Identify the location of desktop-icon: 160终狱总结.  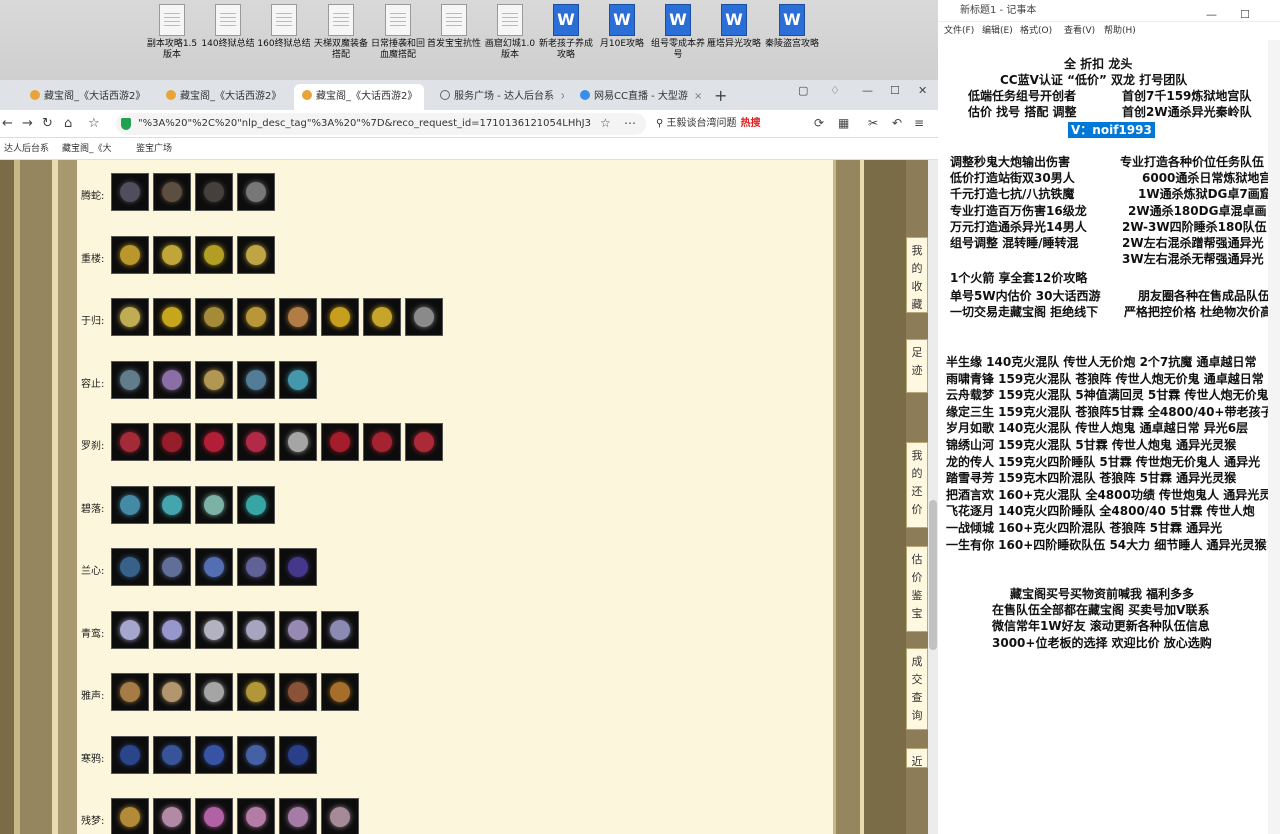
(284, 27).